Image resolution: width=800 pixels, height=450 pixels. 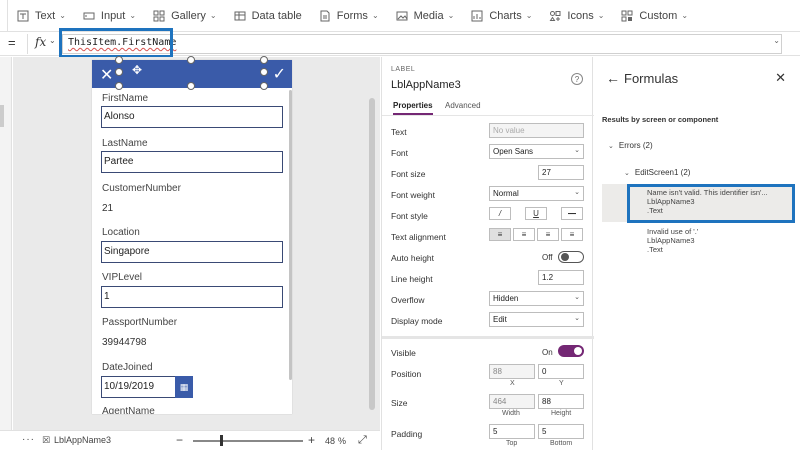 What do you see at coordinates (28, 439) in the screenshot?
I see `more-options-icon: ···` at bounding box center [28, 439].